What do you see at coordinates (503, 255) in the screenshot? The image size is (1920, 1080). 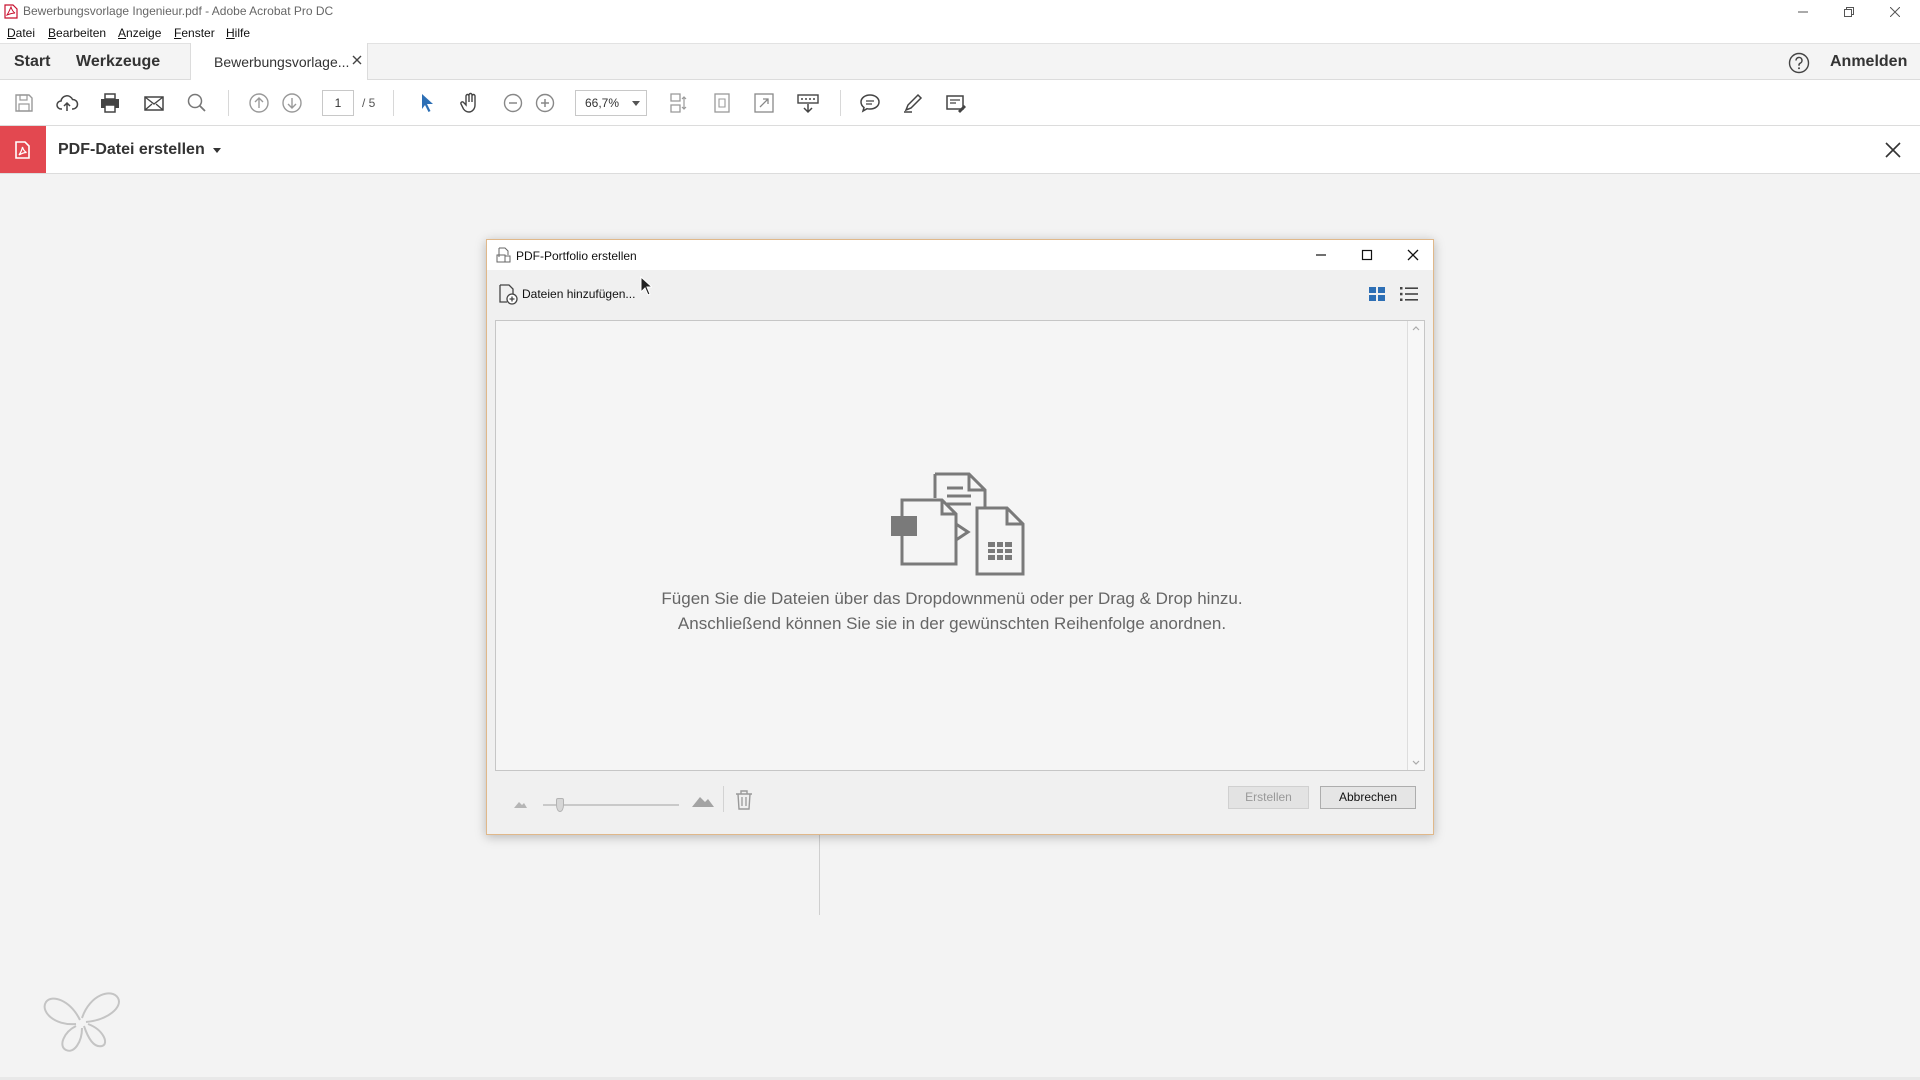 I see `portfolio-icon` at bounding box center [503, 255].